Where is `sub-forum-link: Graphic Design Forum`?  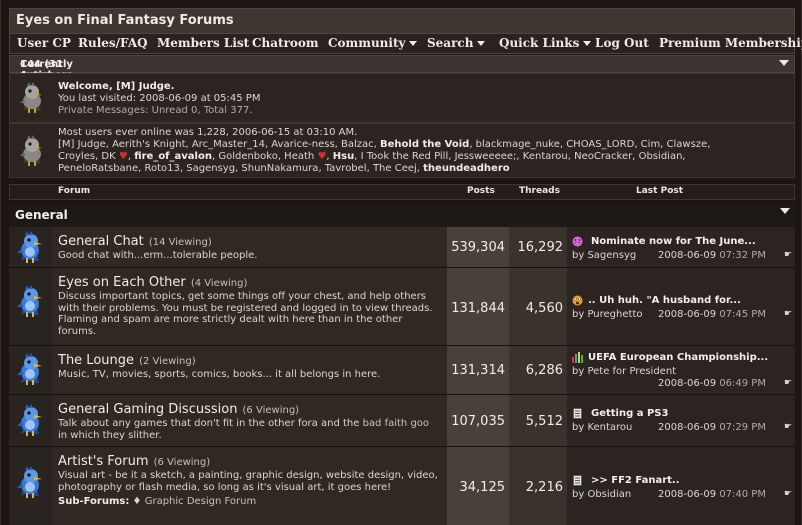
sub-forum-link: Graphic Design Forum is located at coordinates (201, 501).